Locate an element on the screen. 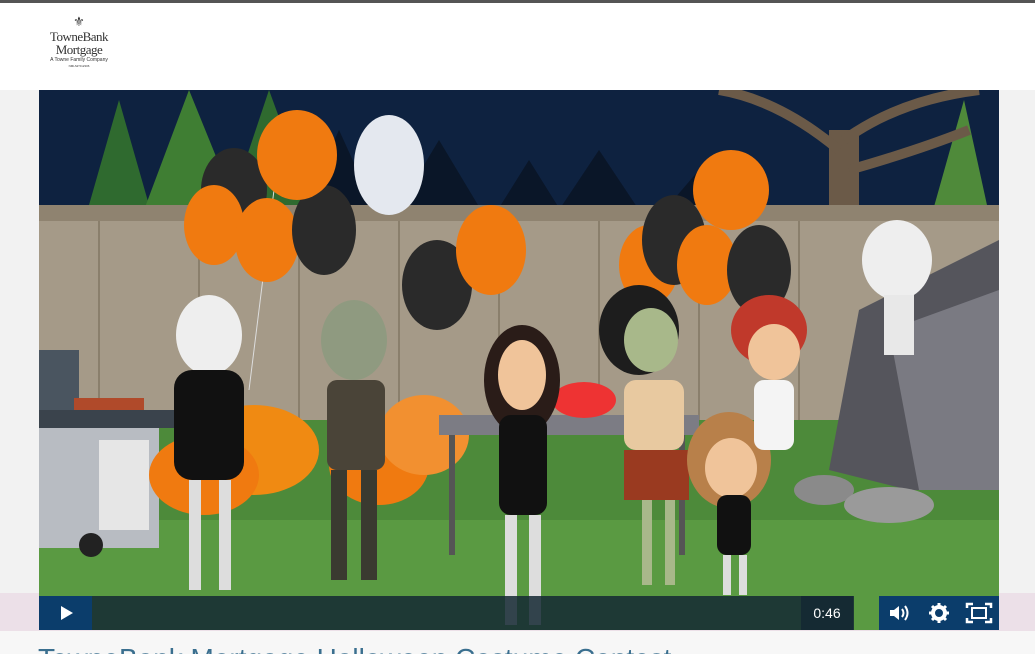 This screenshot has width=1035, height=654. volume-icon is located at coordinates (899, 613).